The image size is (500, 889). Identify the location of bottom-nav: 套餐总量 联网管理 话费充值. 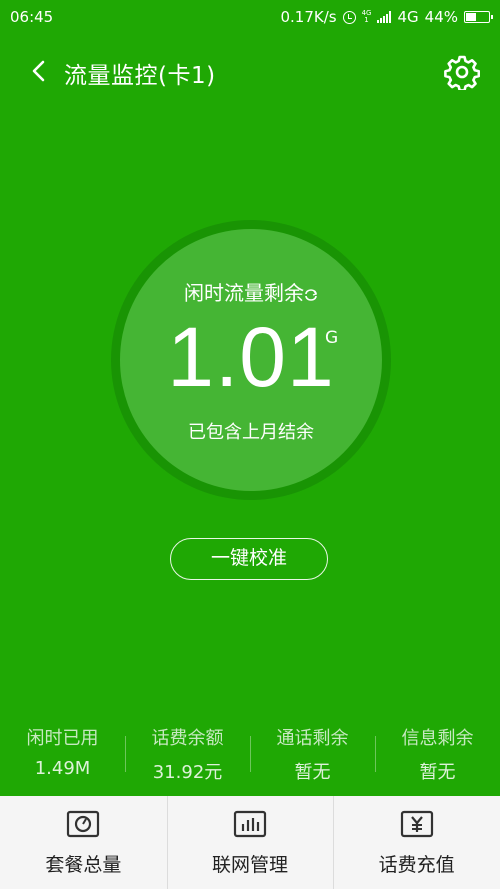
(250, 842).